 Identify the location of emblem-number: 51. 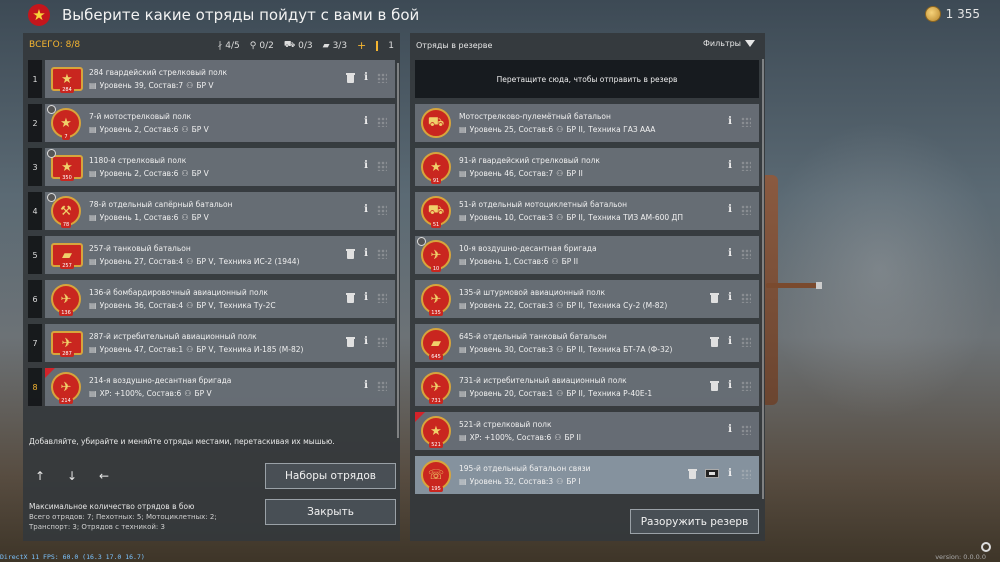
(436, 225).